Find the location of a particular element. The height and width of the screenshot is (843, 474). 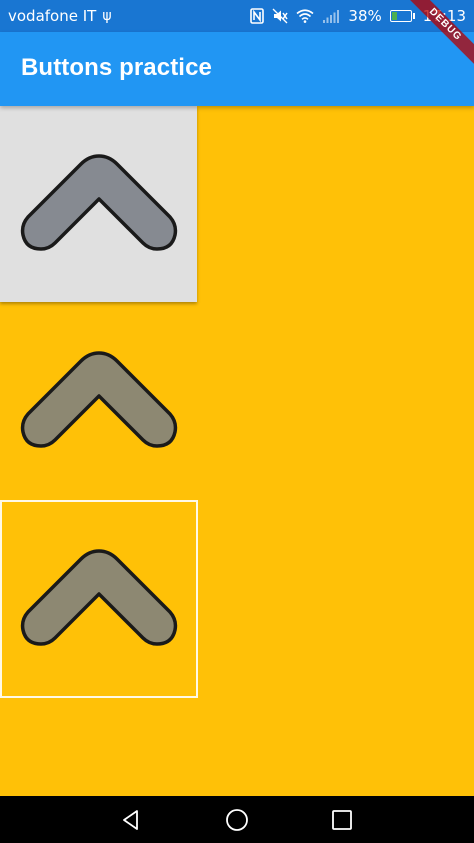

debug-banner: DEBUG is located at coordinates (439, 35).